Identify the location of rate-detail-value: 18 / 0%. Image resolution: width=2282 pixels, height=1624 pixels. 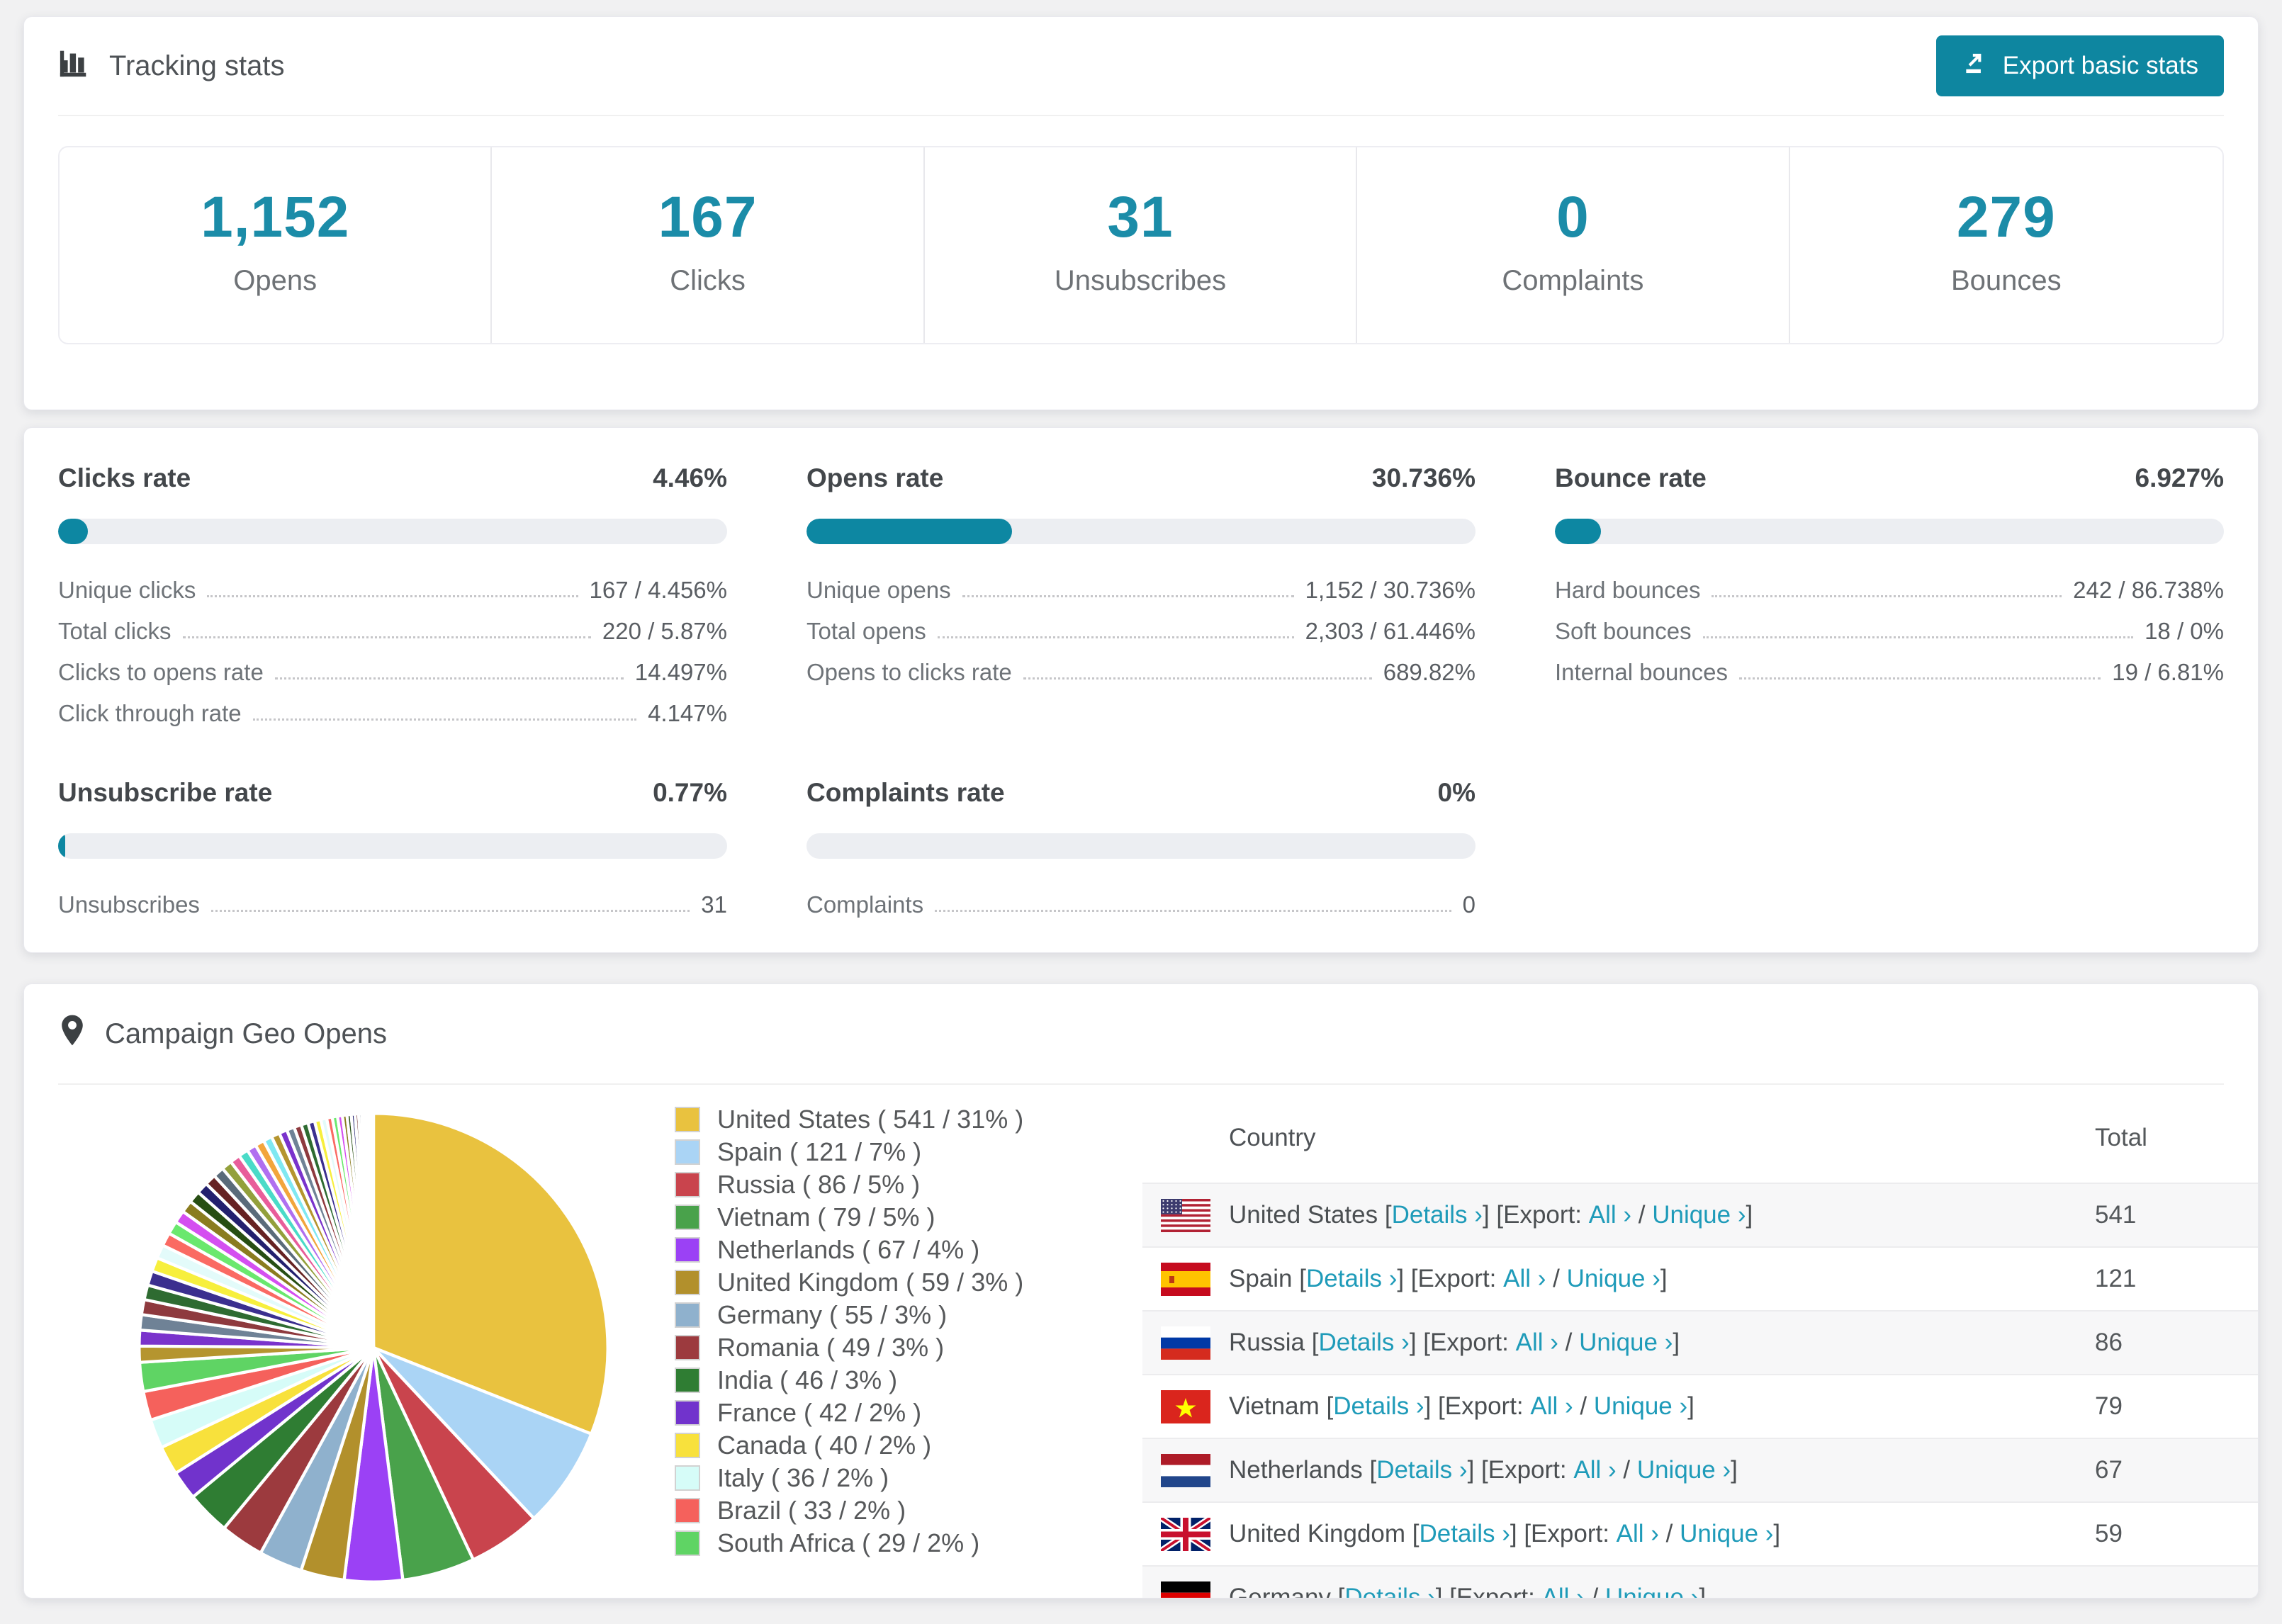
(2184, 631).